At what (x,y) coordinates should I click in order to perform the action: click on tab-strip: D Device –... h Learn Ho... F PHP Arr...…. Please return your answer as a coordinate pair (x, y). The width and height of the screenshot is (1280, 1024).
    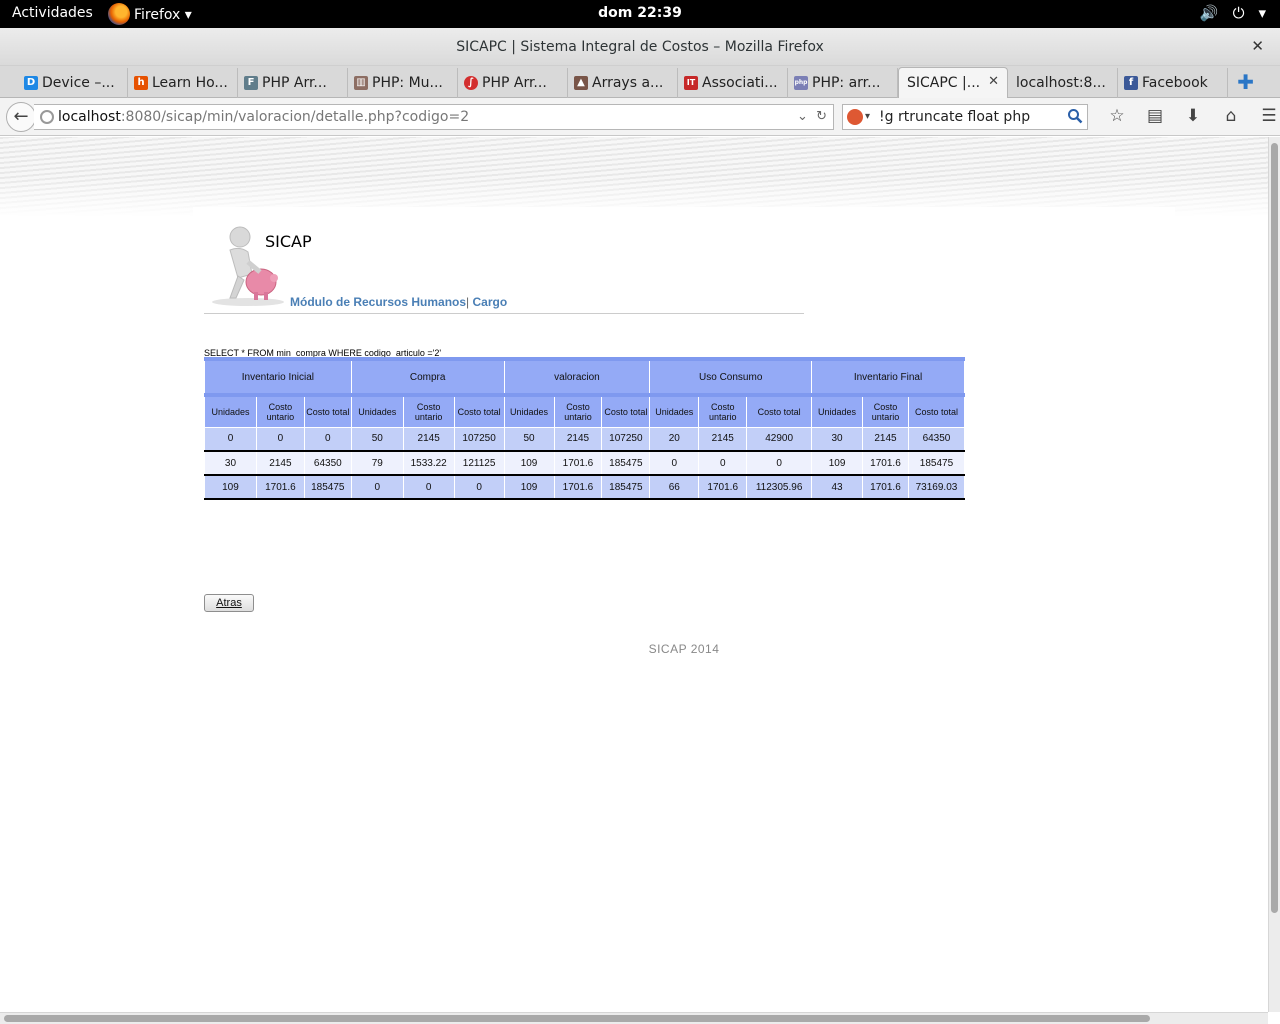
    Looking at the image, I should click on (640, 82).